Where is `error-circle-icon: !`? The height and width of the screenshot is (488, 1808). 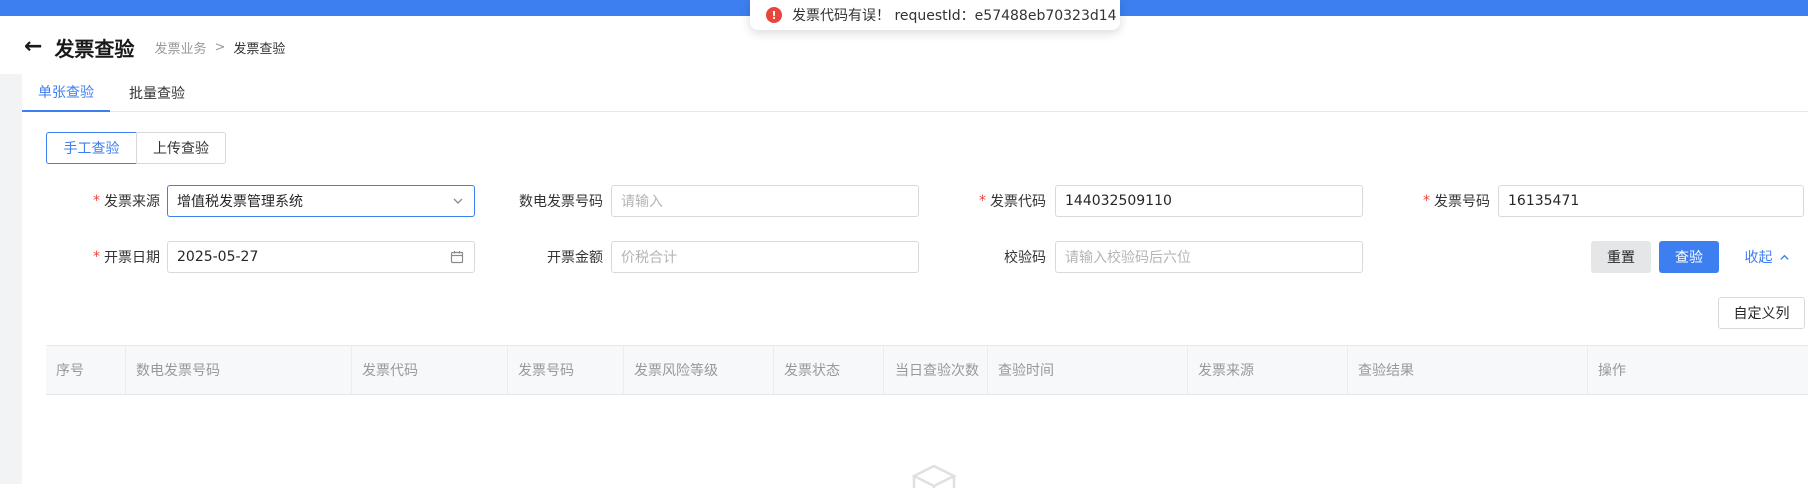
error-circle-icon: ! is located at coordinates (774, 15).